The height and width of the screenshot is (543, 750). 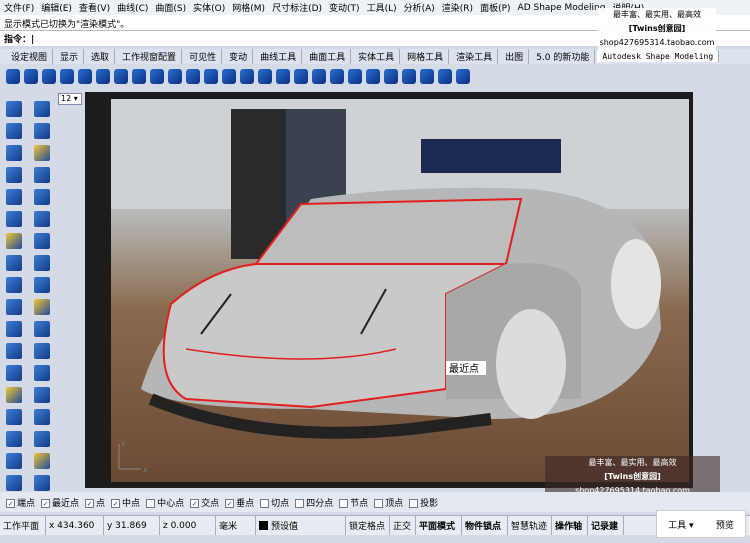 I want to click on viewport-title: 12 ▾, so click(x=70, y=99).